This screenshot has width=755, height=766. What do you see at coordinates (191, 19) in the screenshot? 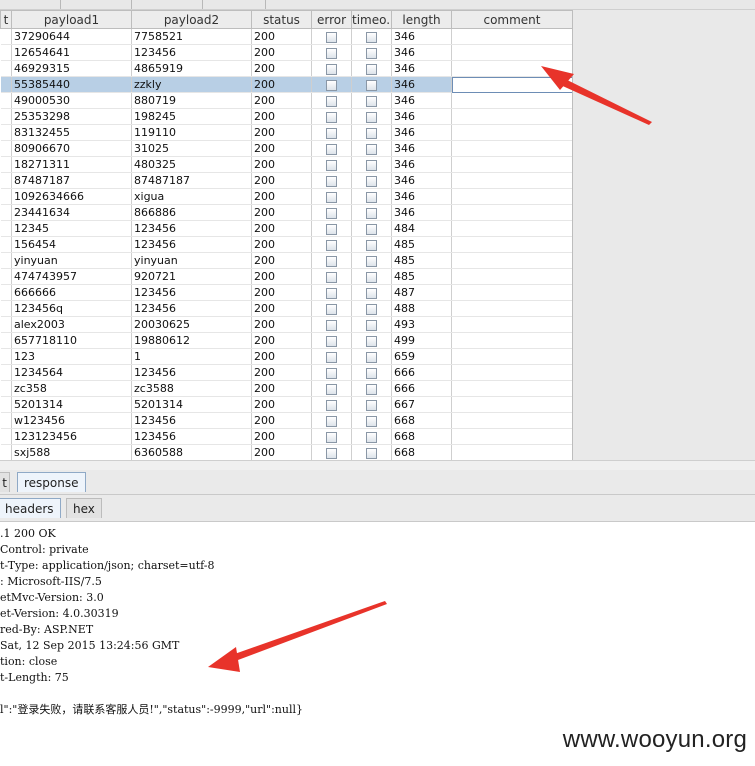
I see `column-header-payload2: payload2` at bounding box center [191, 19].